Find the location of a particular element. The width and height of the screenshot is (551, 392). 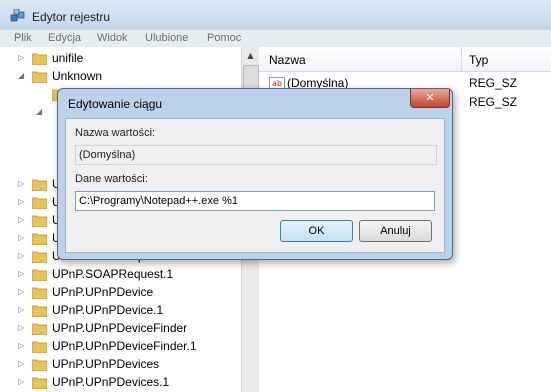

tree-item: ▷ UPnP.UPnPDevice.1 is located at coordinates (120, 311).